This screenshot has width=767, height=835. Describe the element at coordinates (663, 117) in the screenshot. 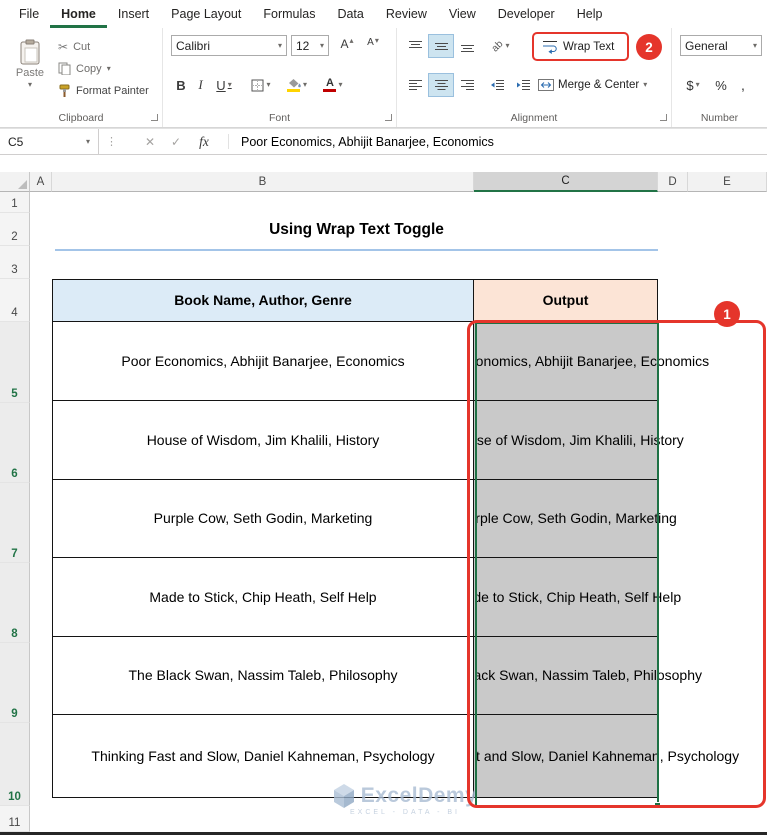

I see `alignment-dialog-launcher-icon` at that location.